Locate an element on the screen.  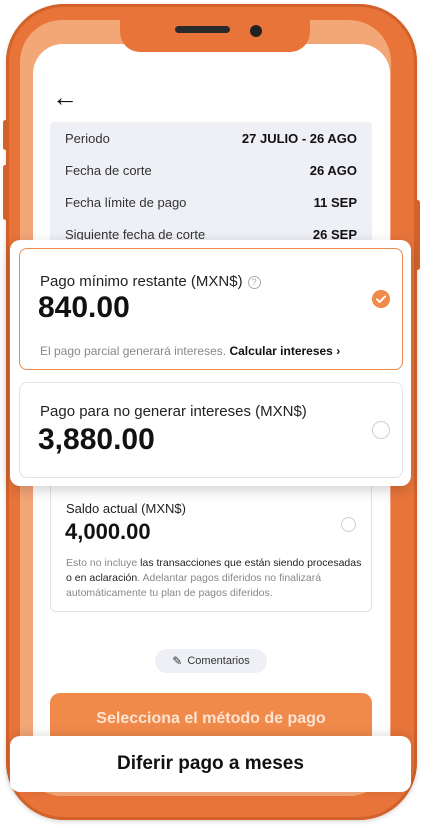
speaker is located at coordinates (202, 29).